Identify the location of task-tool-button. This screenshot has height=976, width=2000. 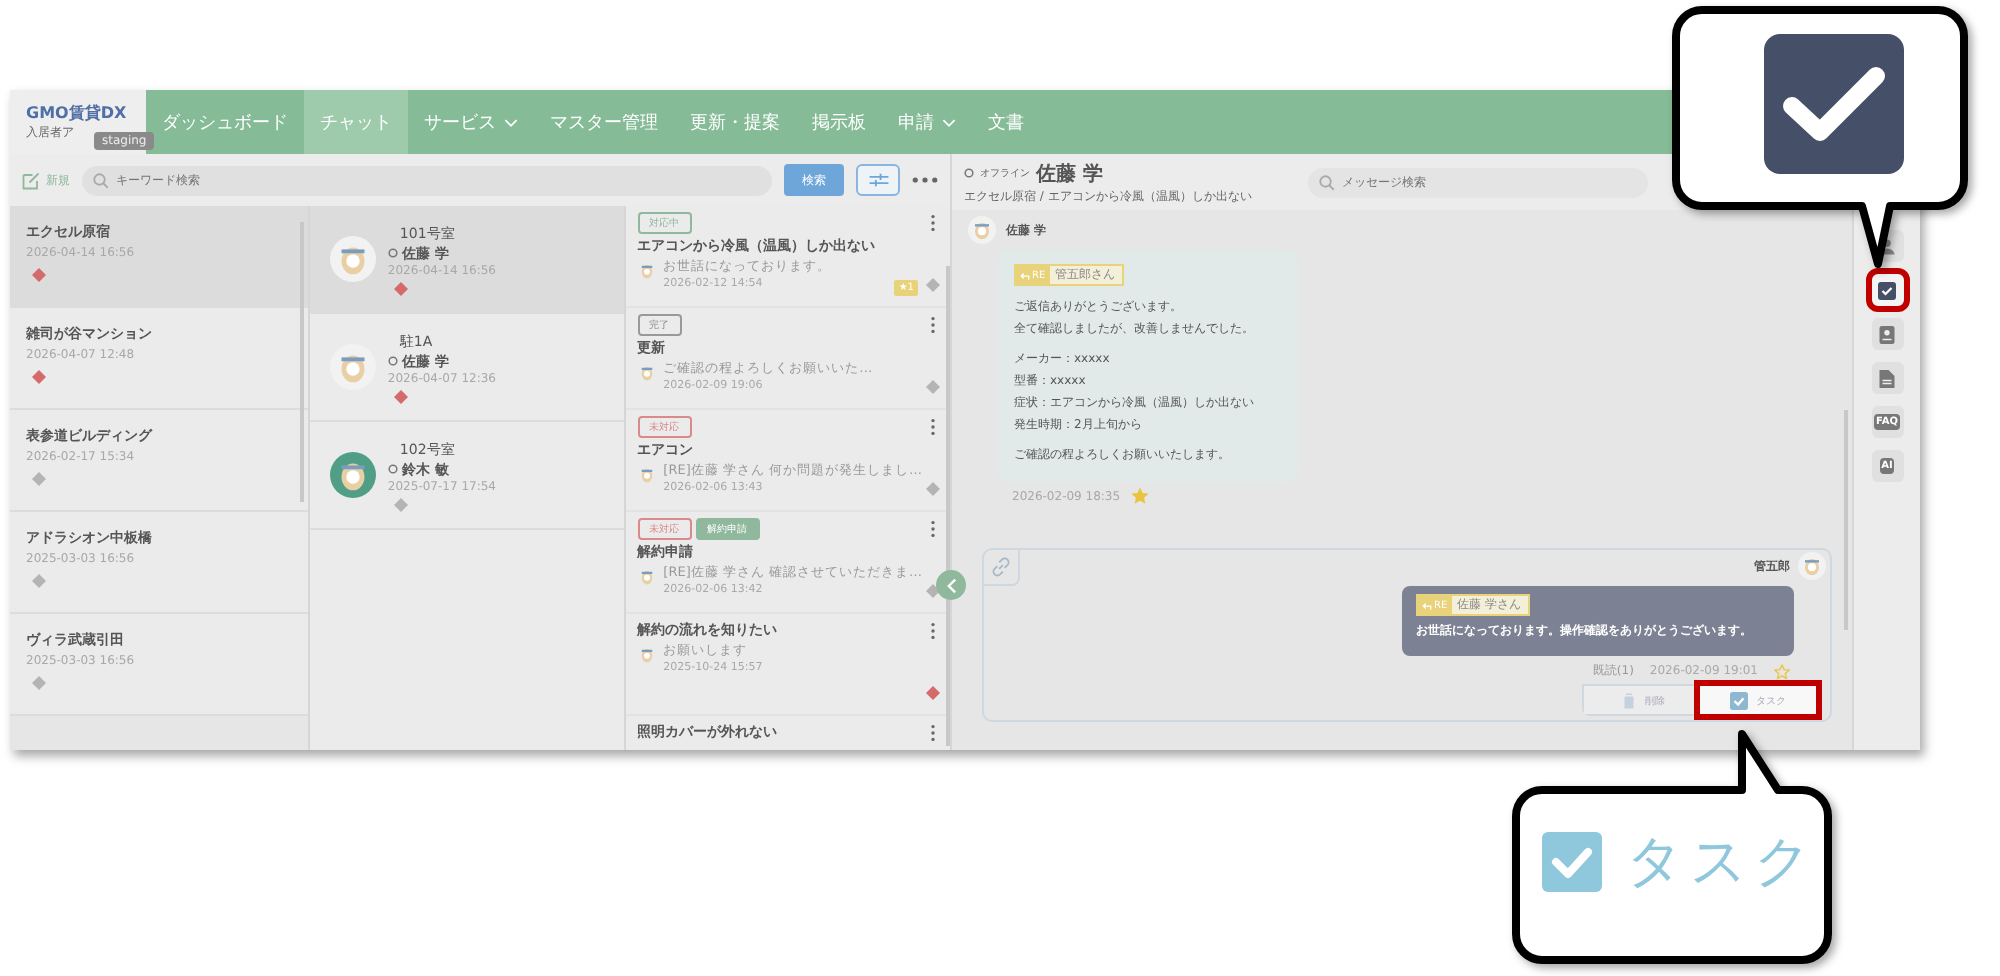
(1887, 290).